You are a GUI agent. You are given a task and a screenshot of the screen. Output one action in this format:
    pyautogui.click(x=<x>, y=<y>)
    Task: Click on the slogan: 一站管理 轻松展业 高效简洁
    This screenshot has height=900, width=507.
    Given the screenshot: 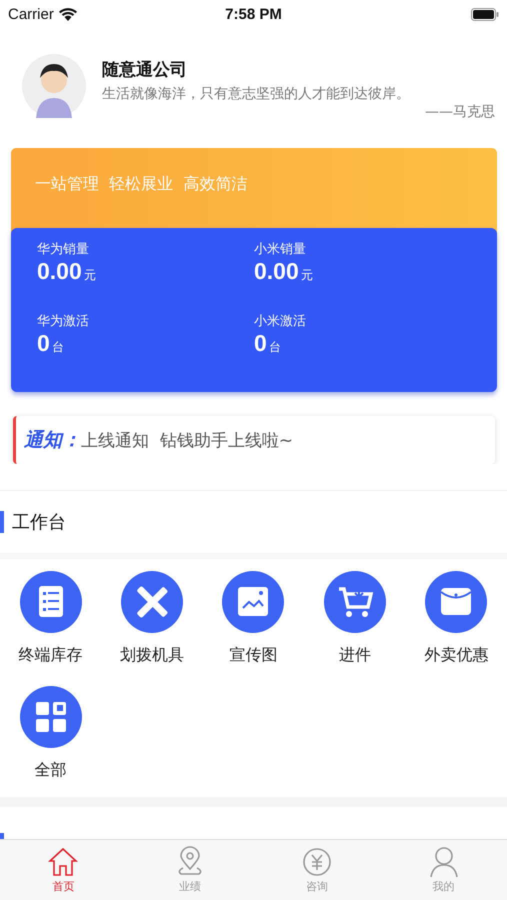 What is the action you would take?
    pyautogui.click(x=141, y=183)
    